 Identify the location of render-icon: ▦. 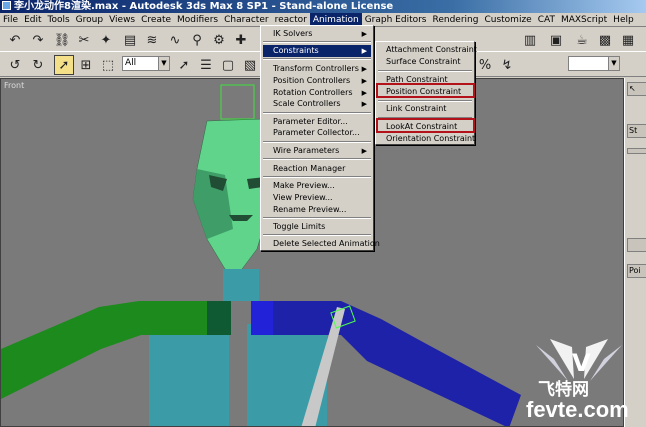
(628, 40).